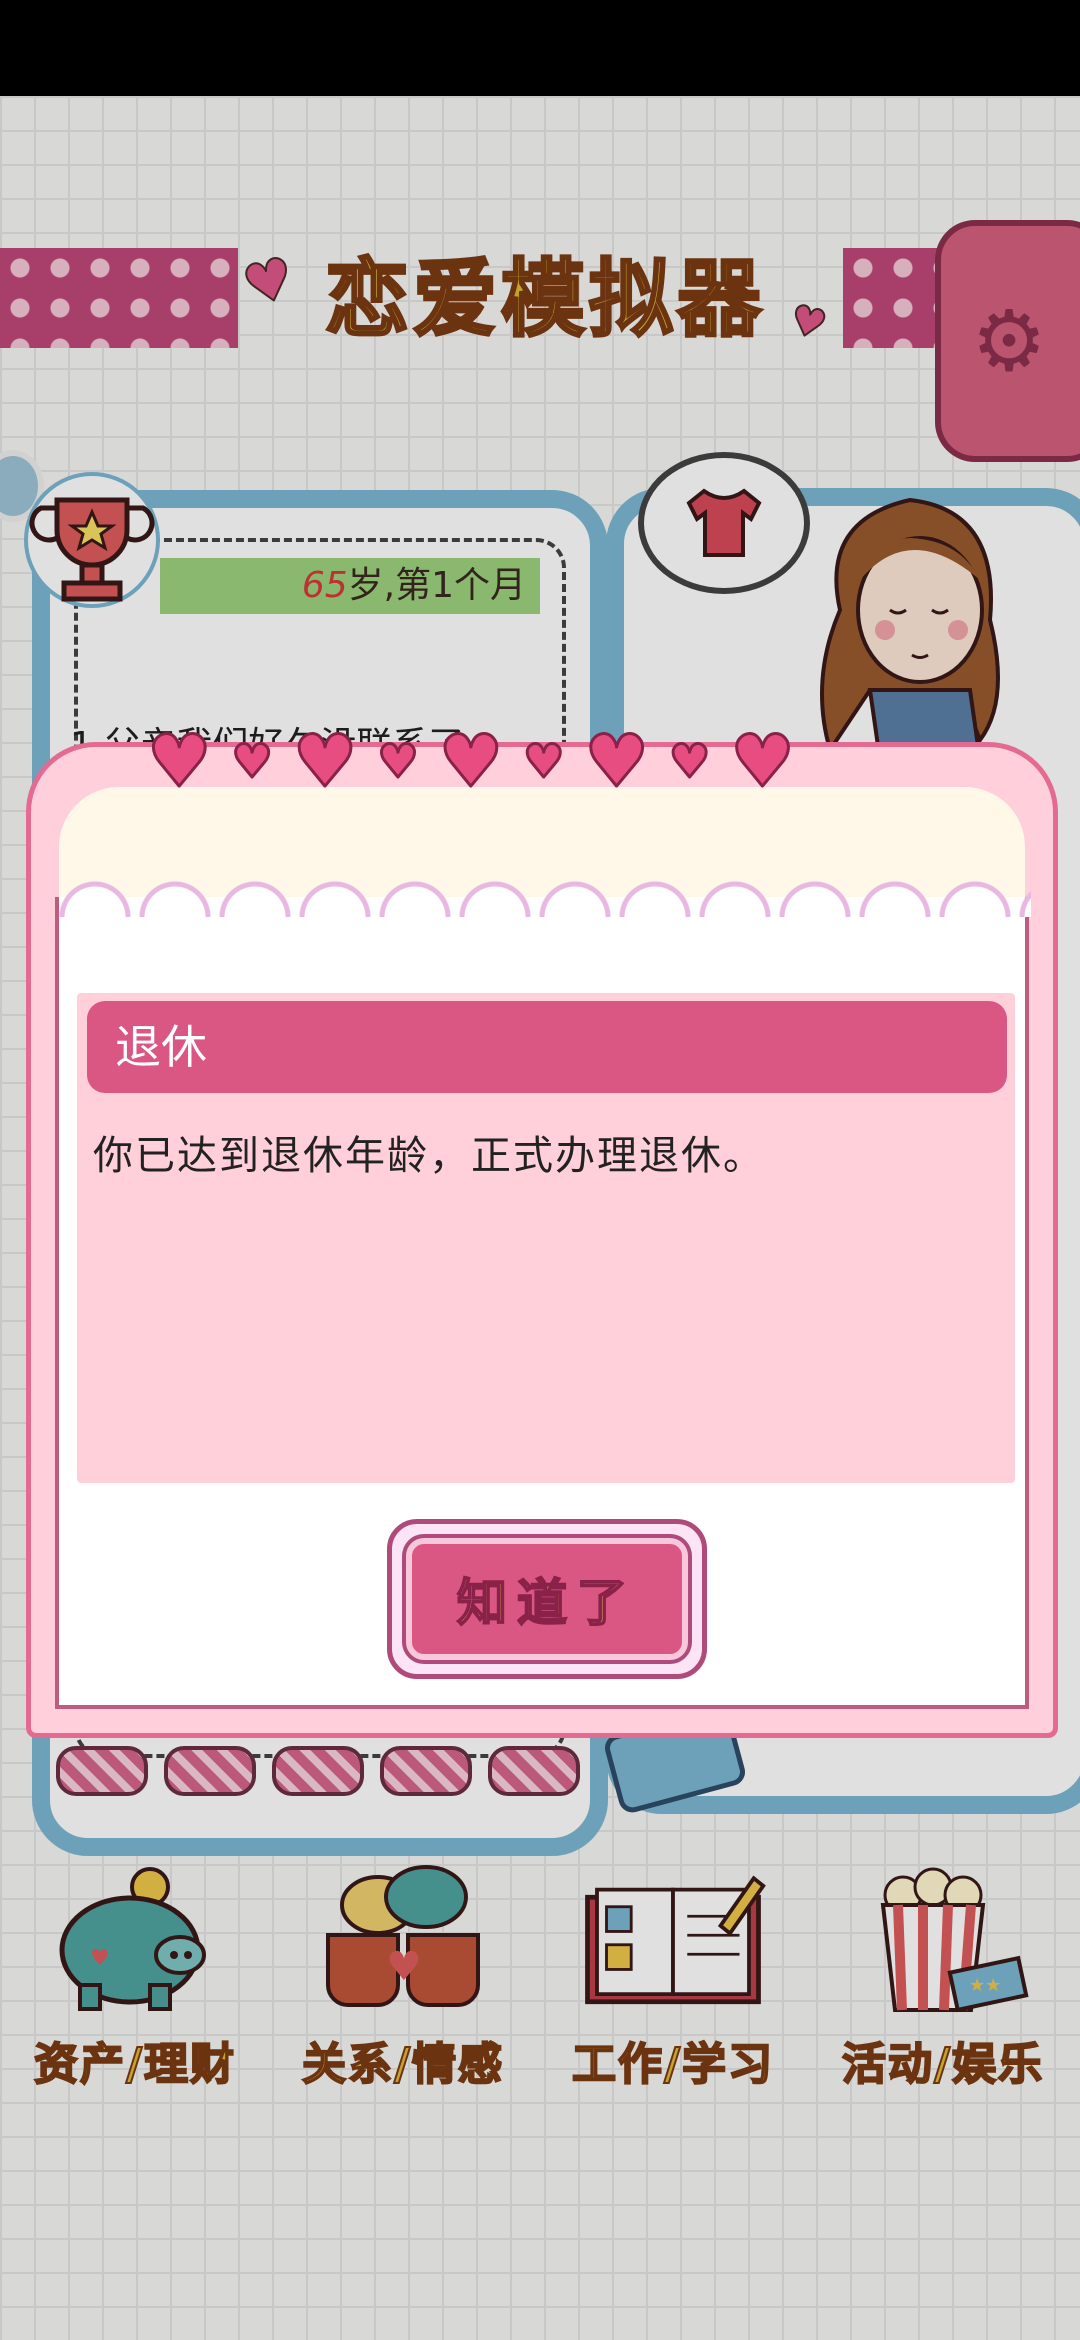 The image size is (1080, 2340). Describe the element at coordinates (540, 48) in the screenshot. I see `status-bar` at that location.